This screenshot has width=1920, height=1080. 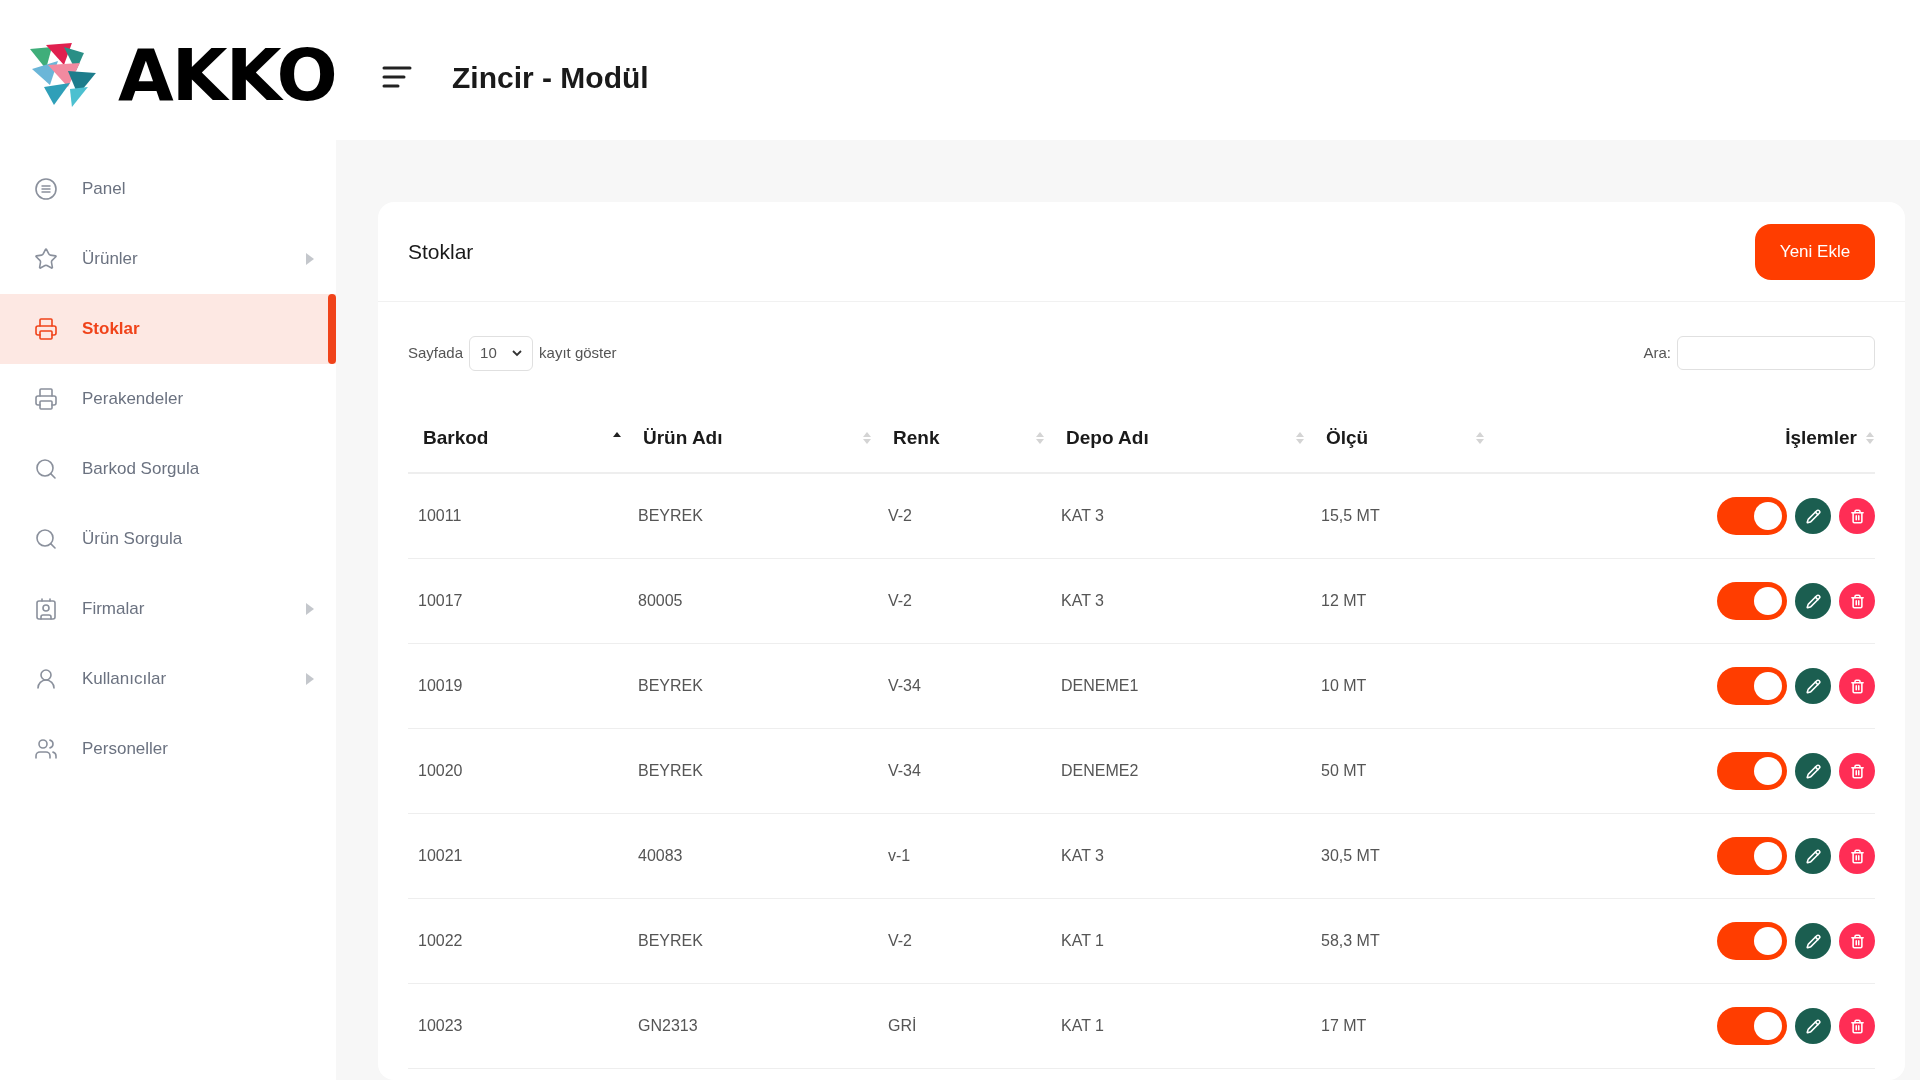 I want to click on column-header: Renk, so click(x=916, y=438).